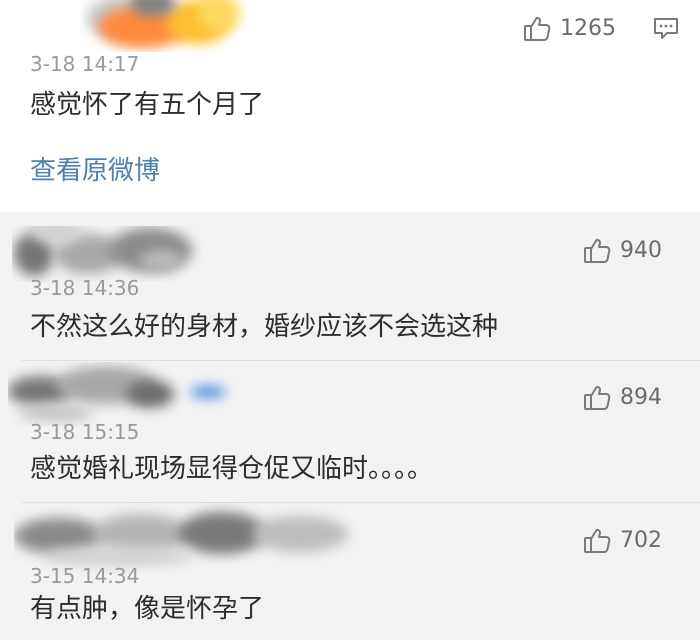  I want to click on reply-like-button: 702, so click(622, 541).